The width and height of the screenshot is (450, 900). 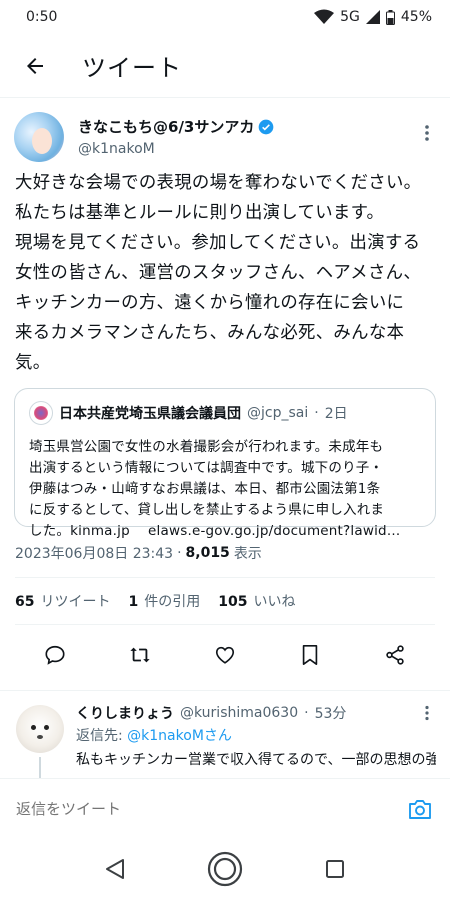 I want to click on author-handle: @k1nakoM, so click(x=116, y=149).